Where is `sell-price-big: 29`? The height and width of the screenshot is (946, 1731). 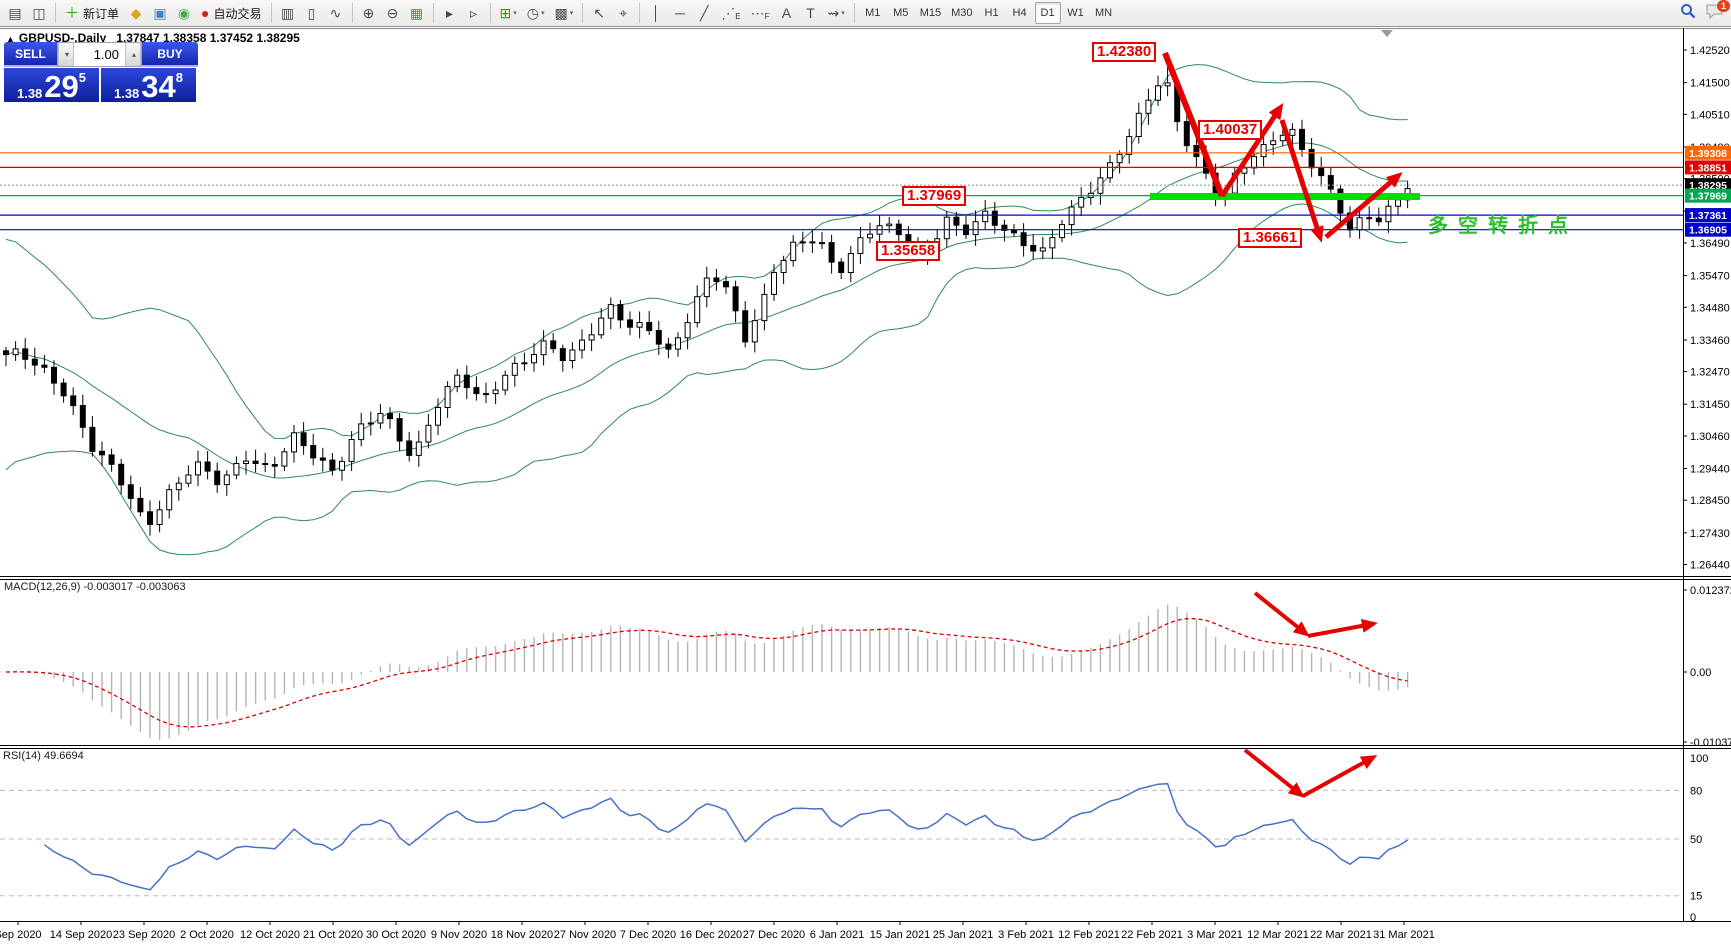 sell-price-big: 29 is located at coordinates (61, 86).